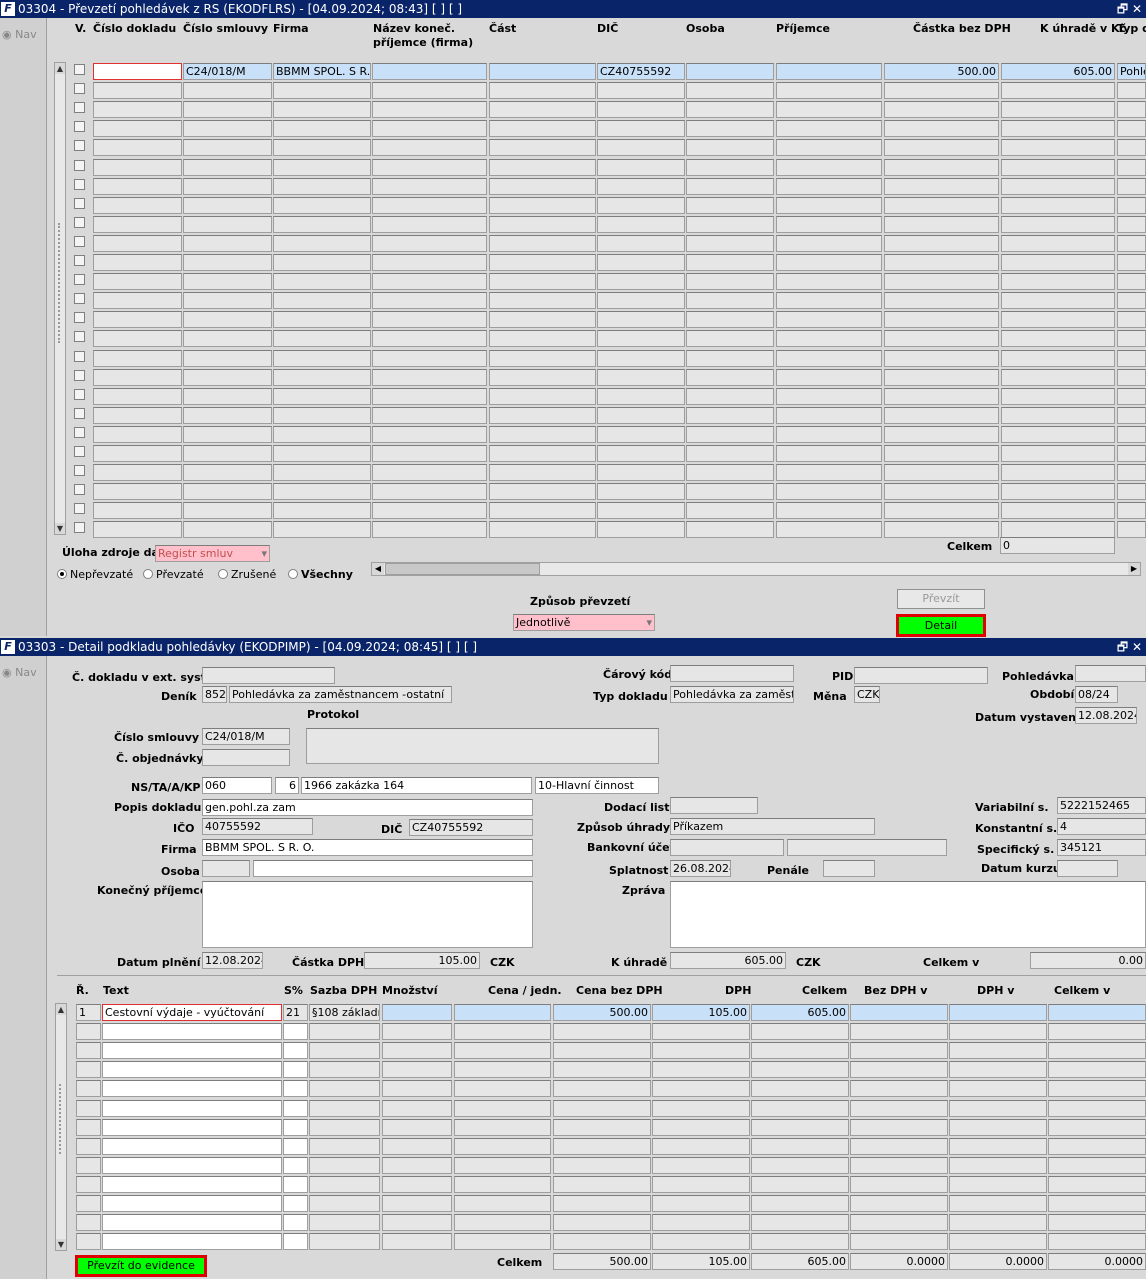 This screenshot has height=1279, width=1146. What do you see at coordinates (257, 826) in the screenshot?
I see `ico-field: 40755592` at bounding box center [257, 826].